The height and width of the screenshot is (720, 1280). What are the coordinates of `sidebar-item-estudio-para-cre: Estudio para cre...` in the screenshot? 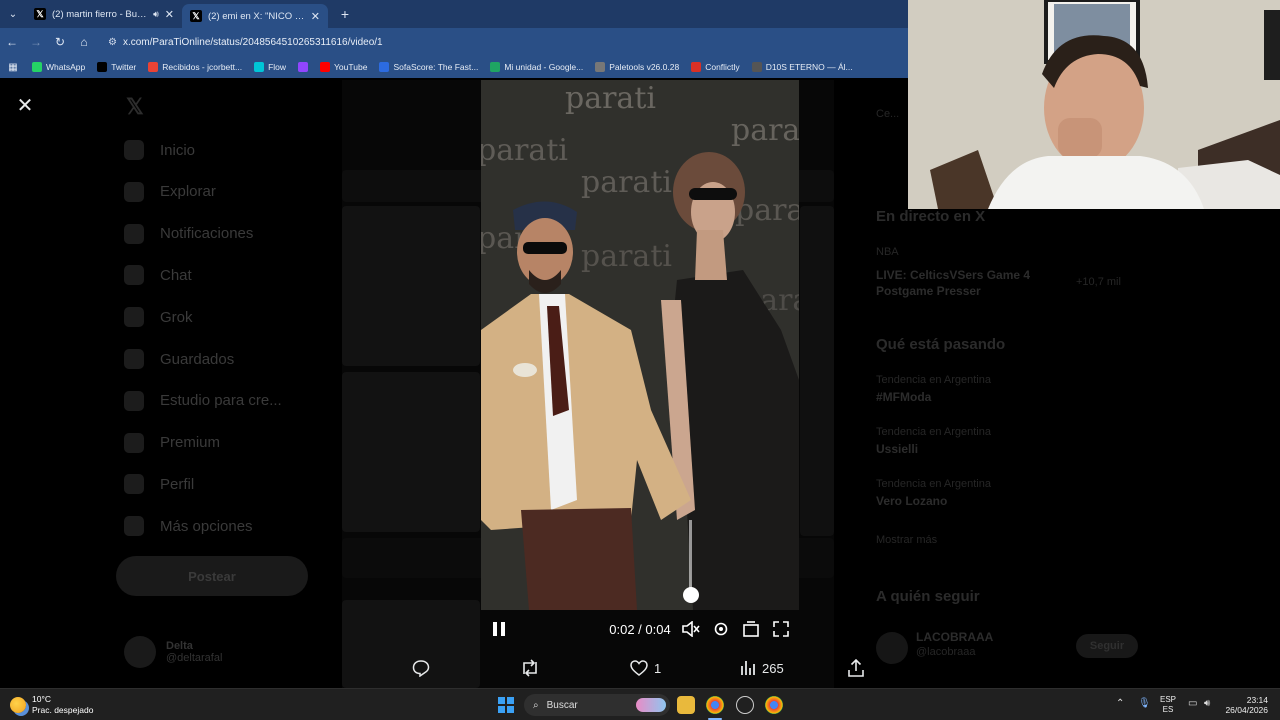 It's located at (203, 400).